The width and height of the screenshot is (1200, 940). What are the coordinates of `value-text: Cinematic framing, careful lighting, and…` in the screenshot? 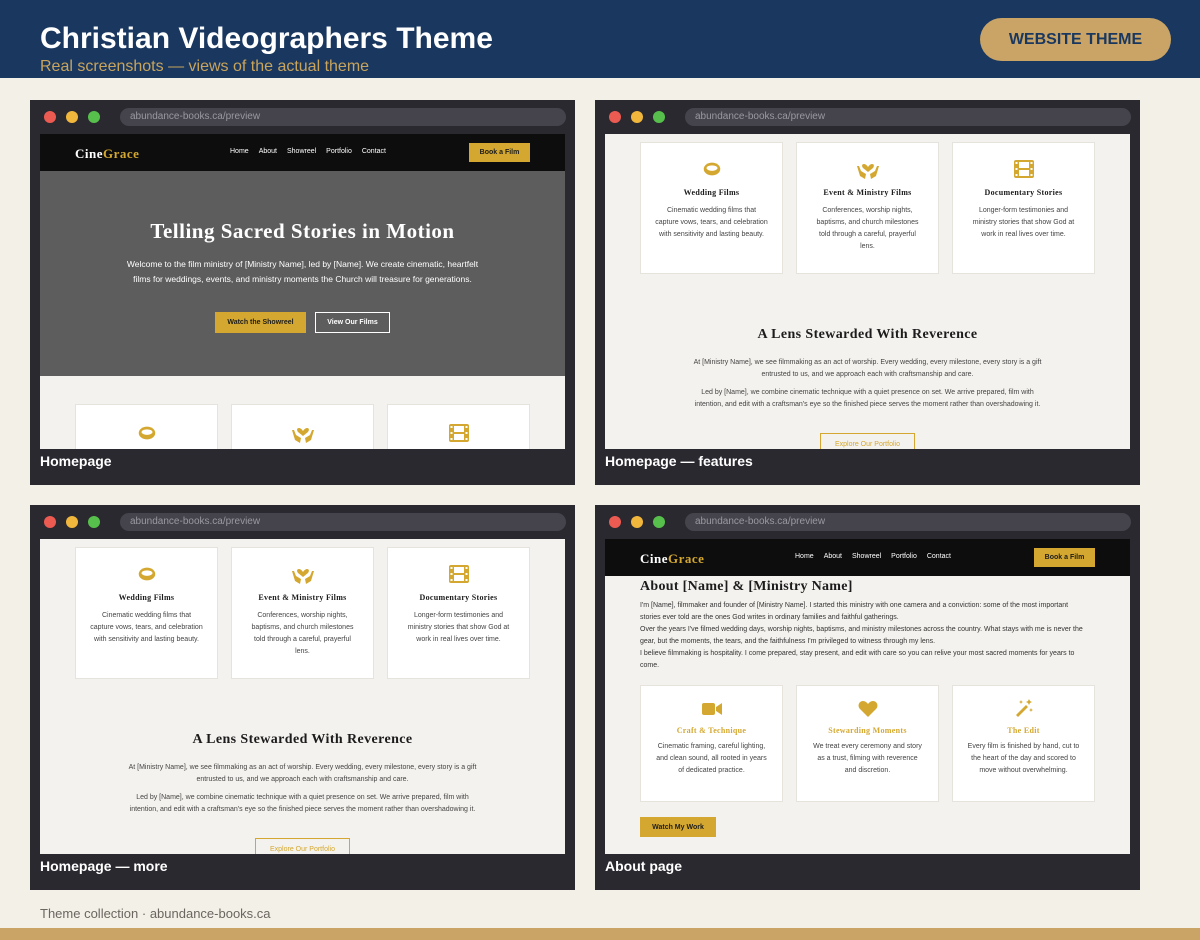 It's located at (711, 758).